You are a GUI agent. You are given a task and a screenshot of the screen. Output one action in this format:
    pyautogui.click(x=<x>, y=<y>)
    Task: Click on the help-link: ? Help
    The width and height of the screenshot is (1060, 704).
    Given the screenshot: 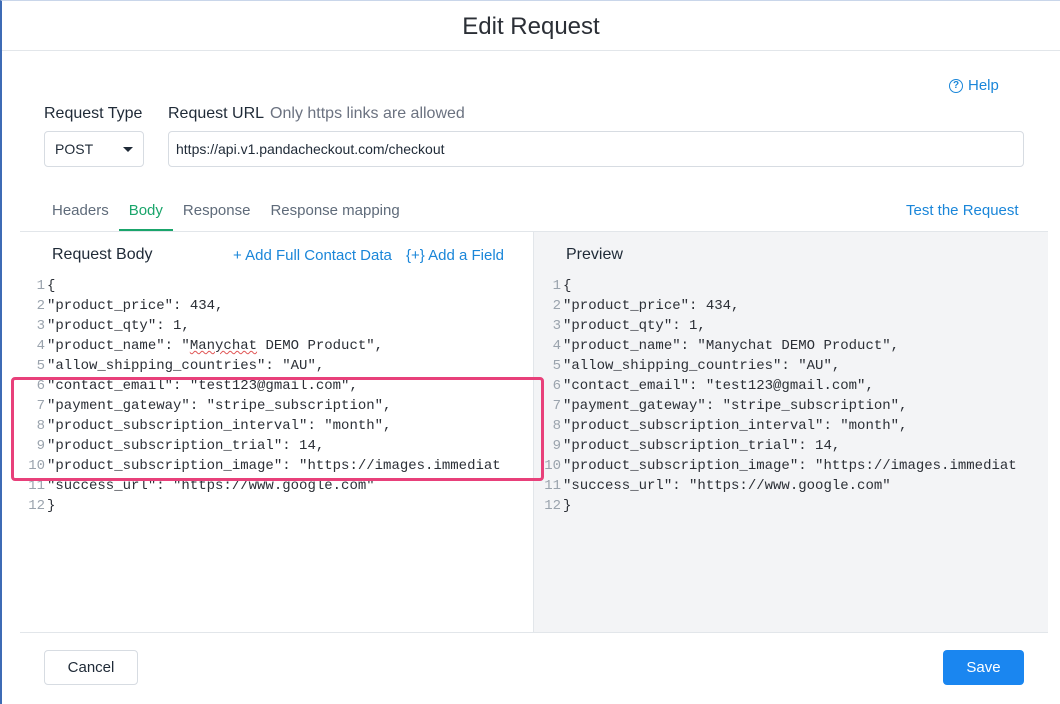 What is the action you would take?
    pyautogui.click(x=974, y=85)
    